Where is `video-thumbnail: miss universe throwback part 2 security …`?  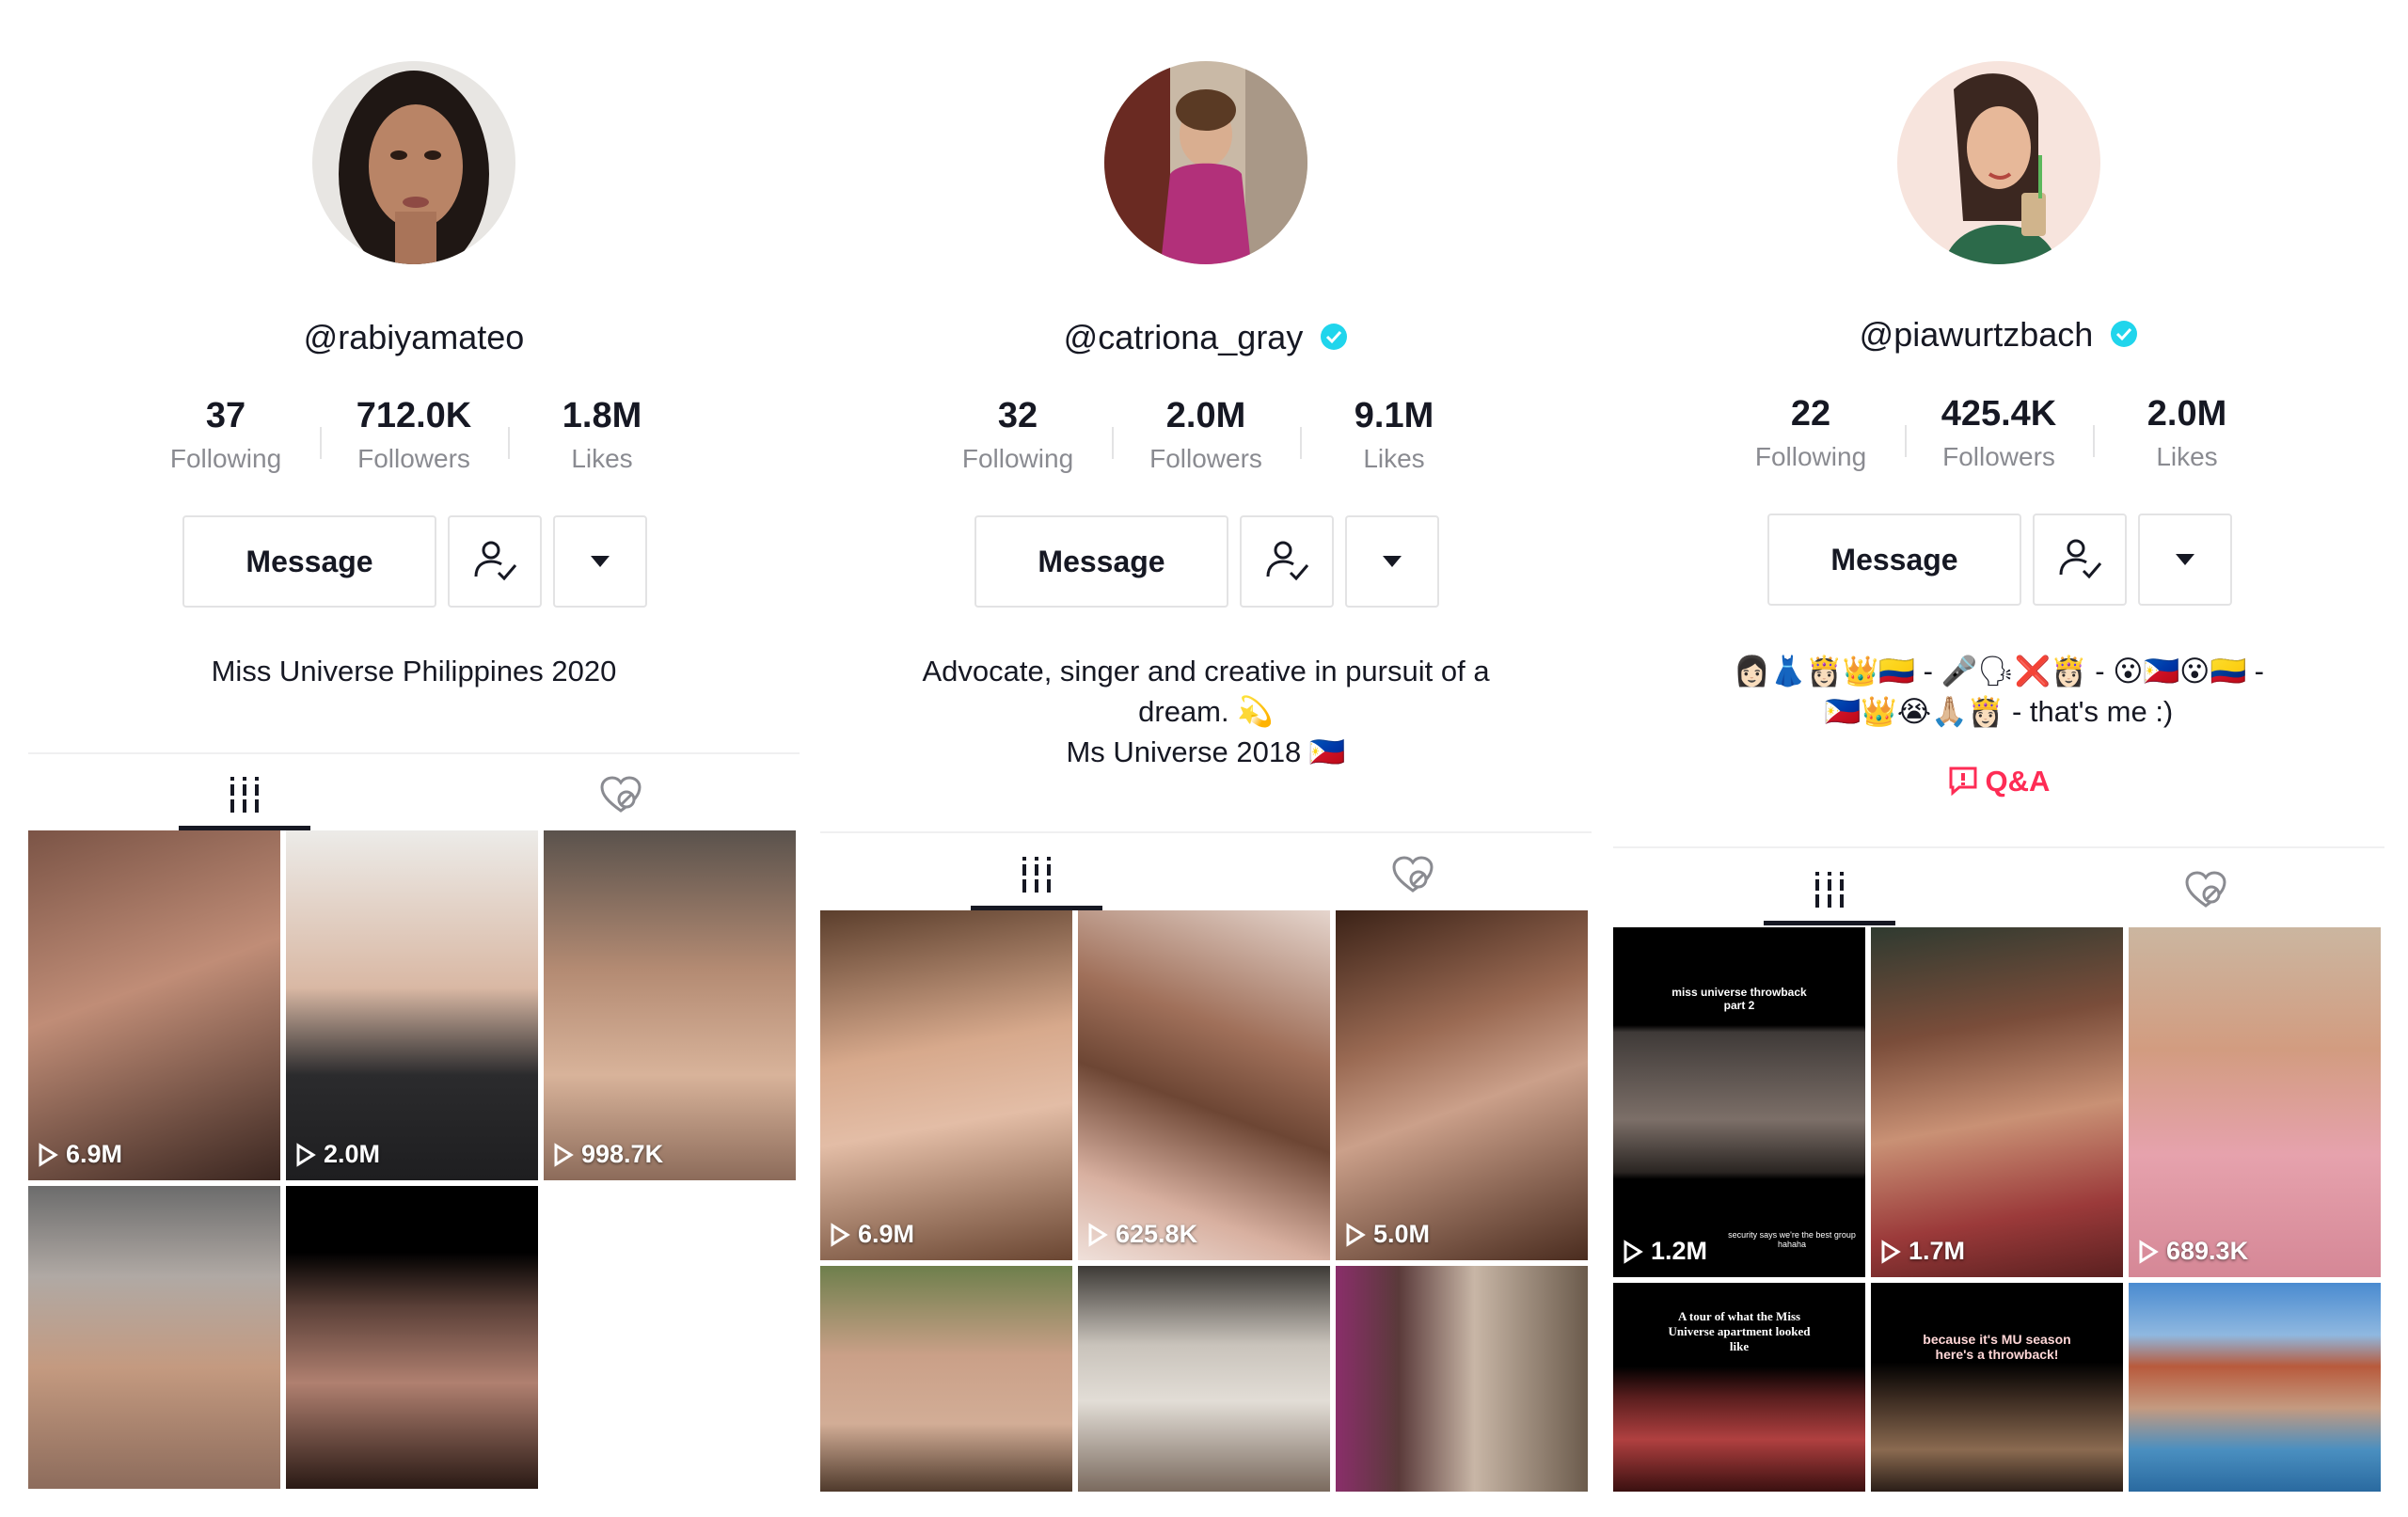 video-thumbnail: miss universe throwback part 2 security … is located at coordinates (1739, 1102).